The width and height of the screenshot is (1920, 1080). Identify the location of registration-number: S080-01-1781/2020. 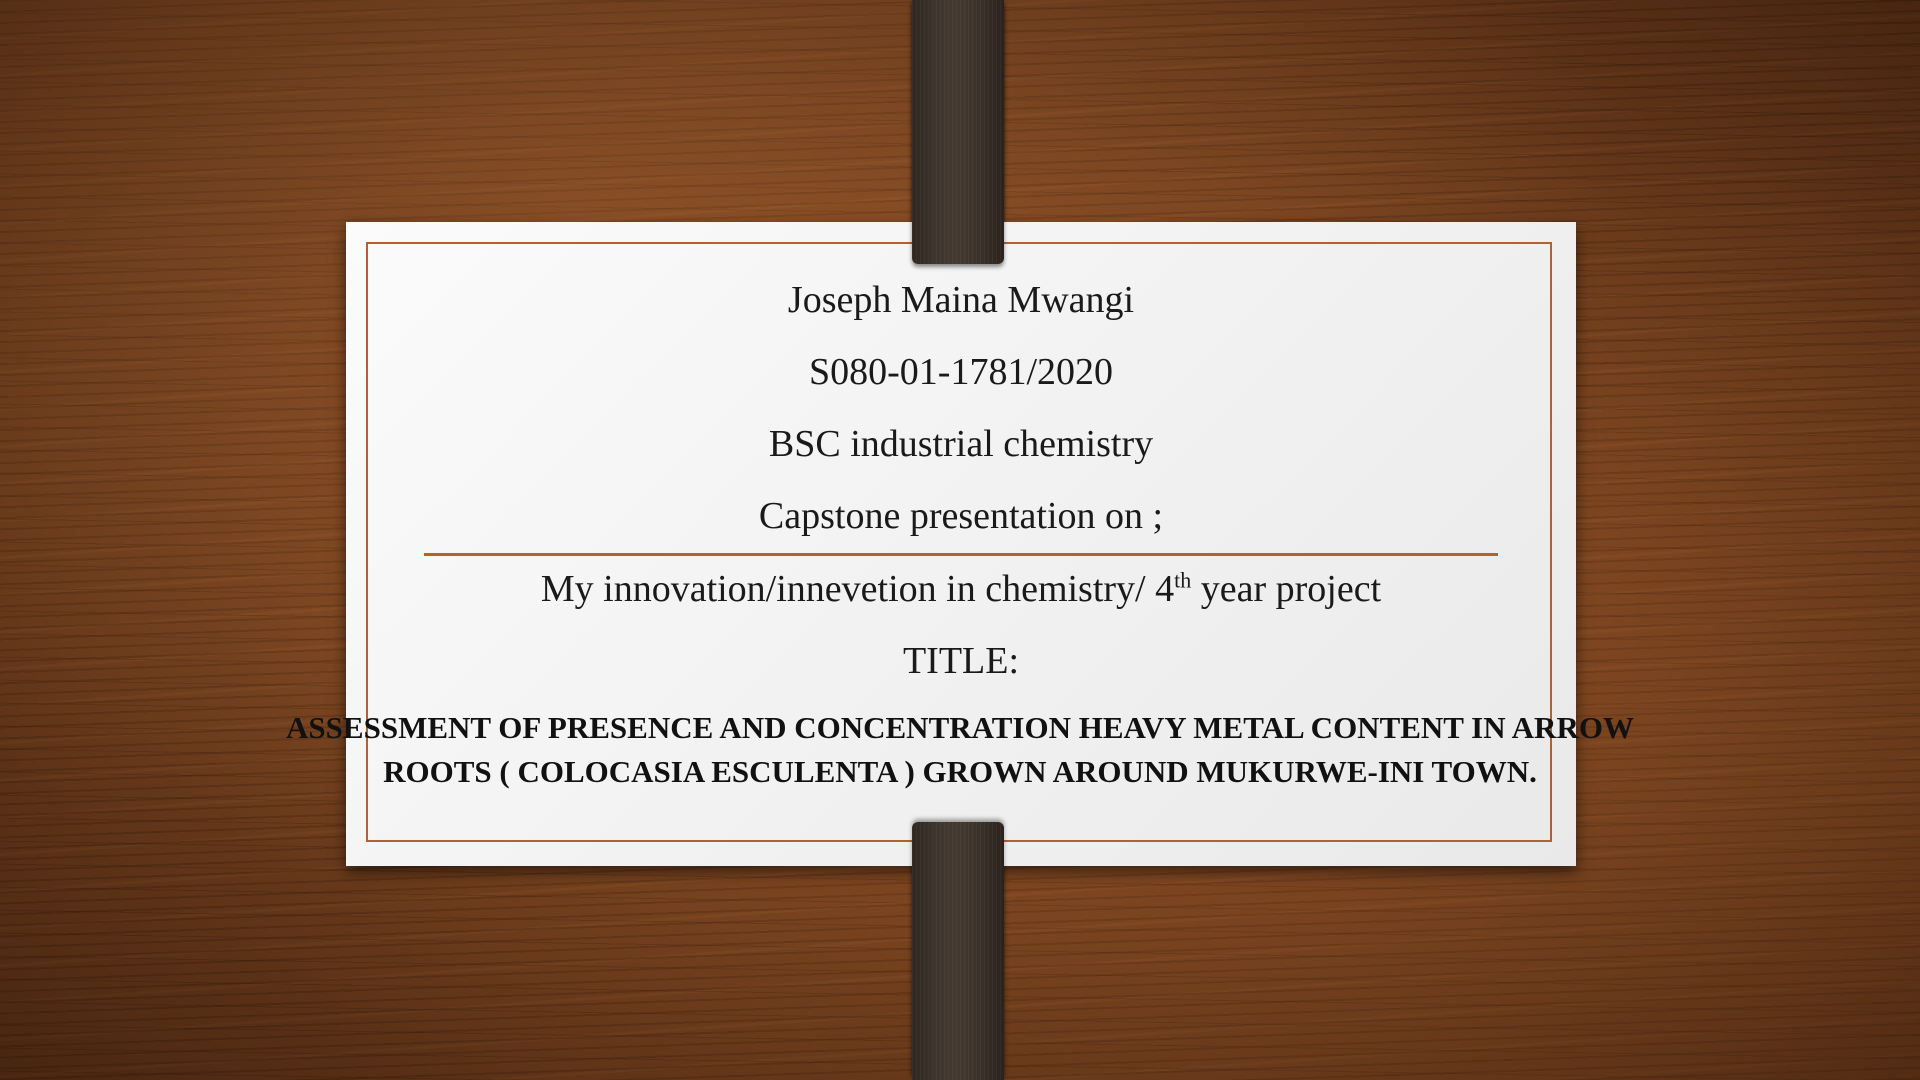
(961, 372).